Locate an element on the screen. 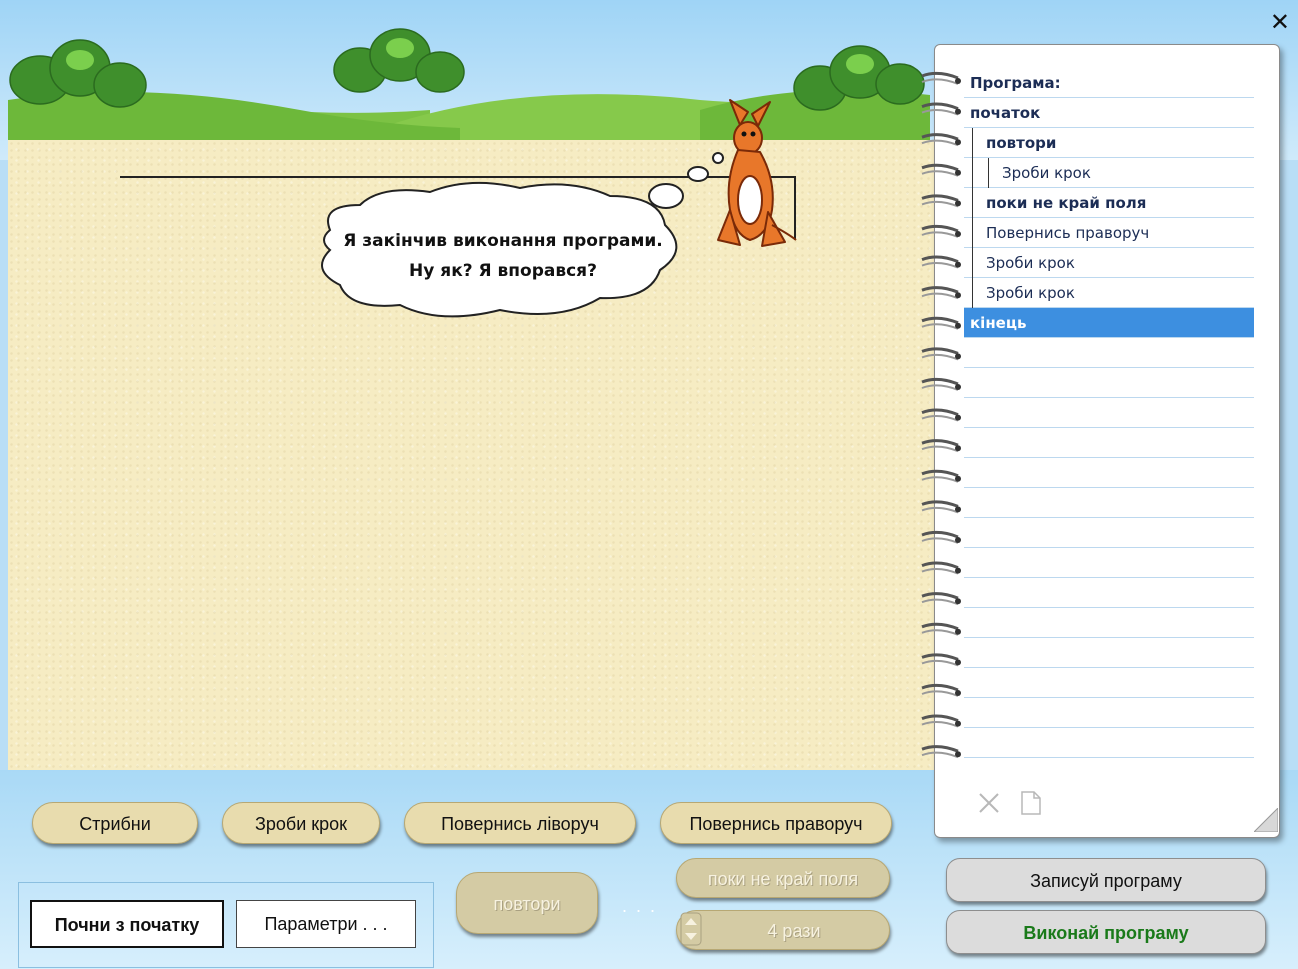  program-line: повтори is located at coordinates (1109, 143).